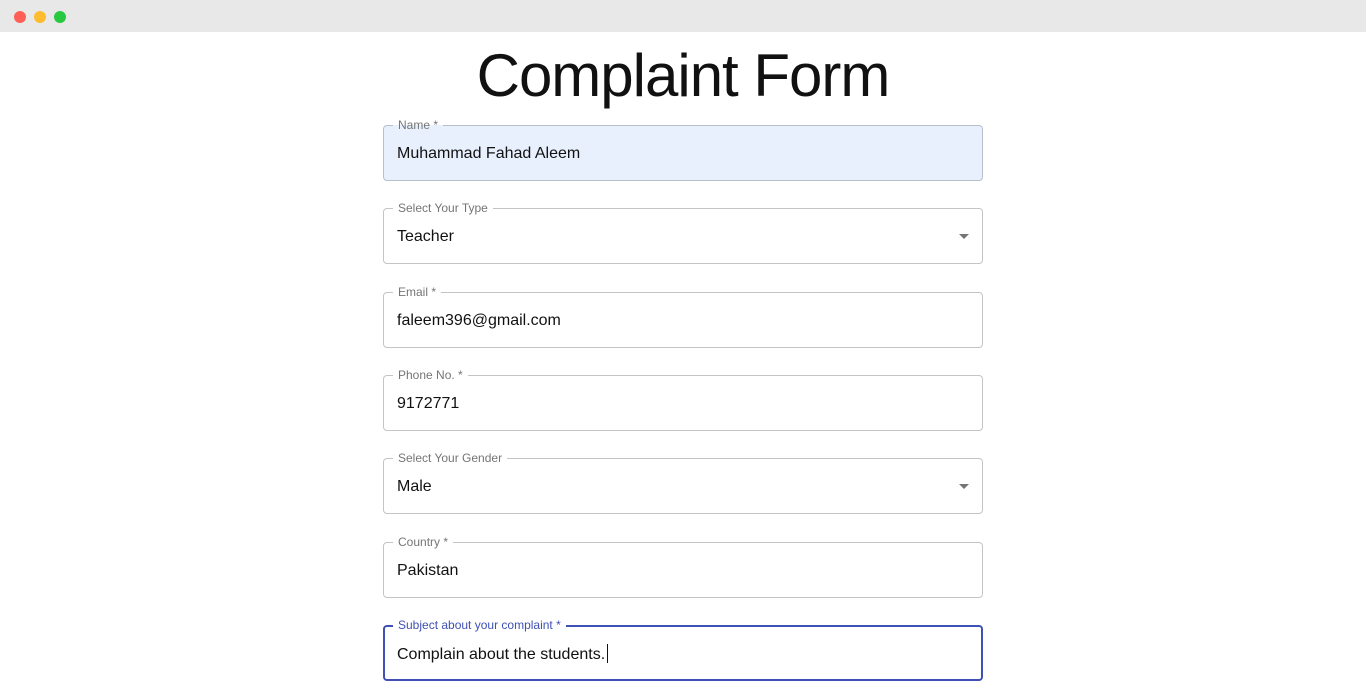 This screenshot has width=1366, height=689. I want to click on type-select: Select Your Type Teacher, so click(683, 232).